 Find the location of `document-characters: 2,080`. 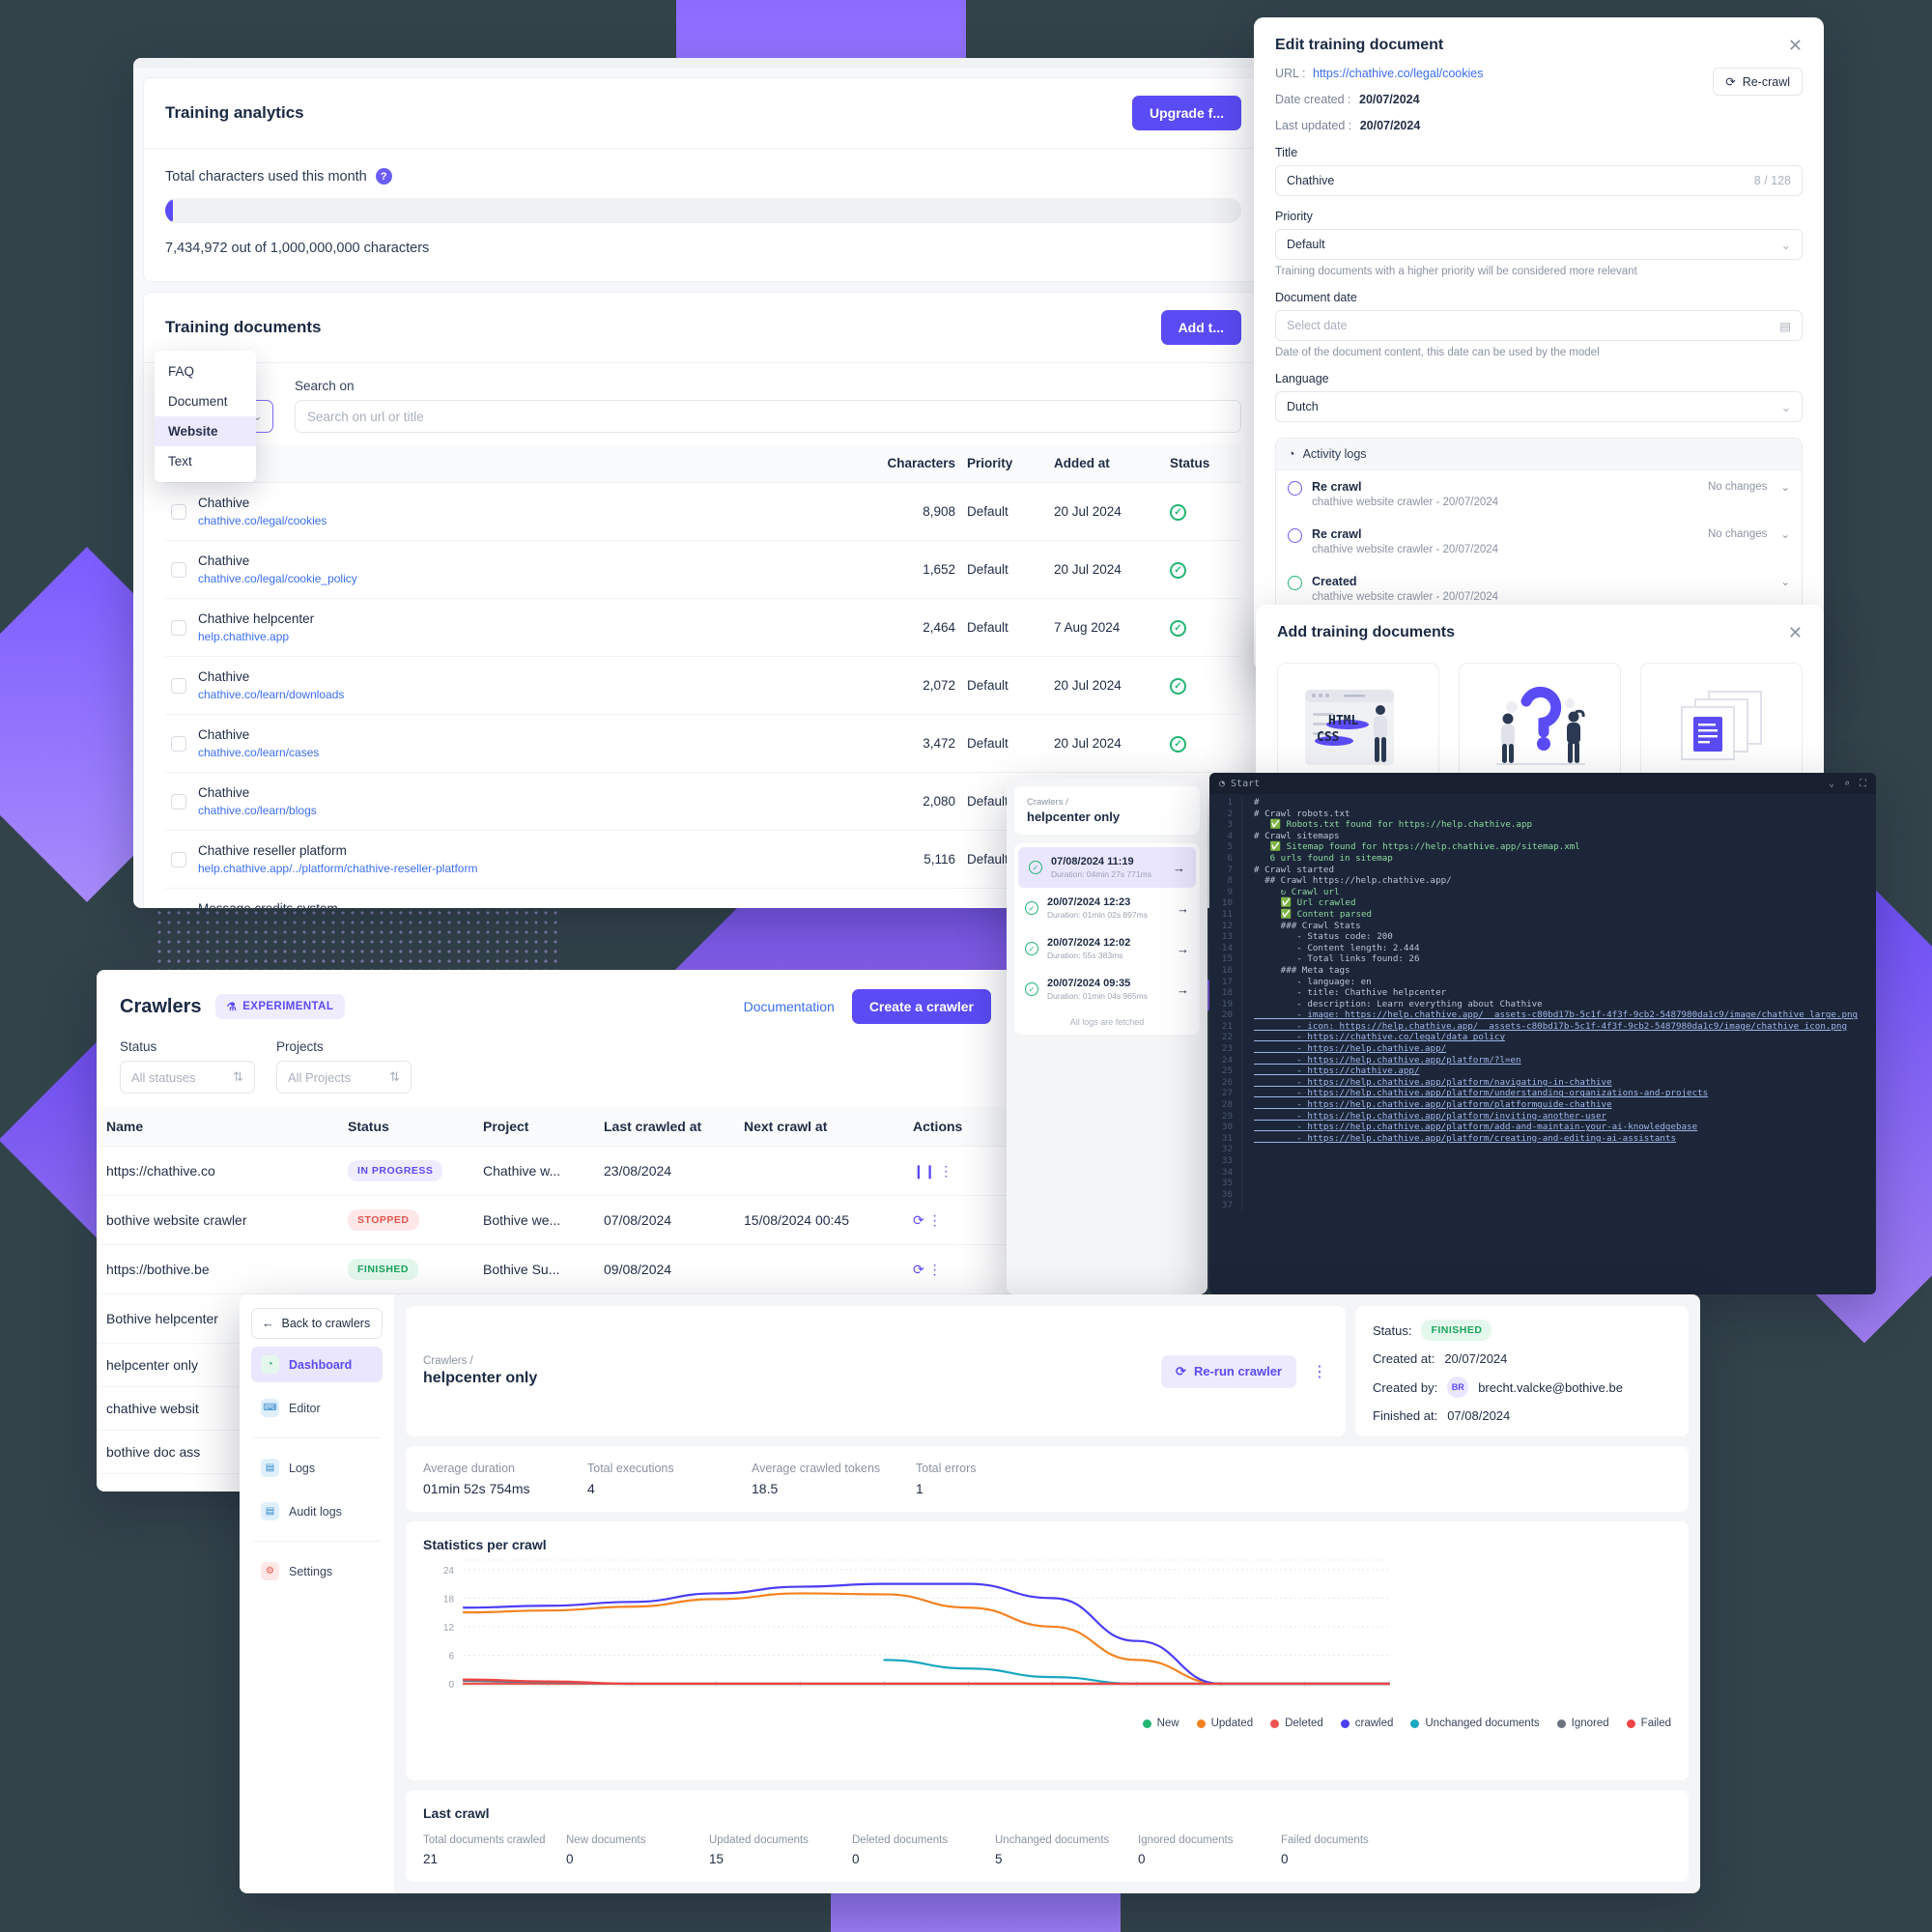

document-characters: 2,080 is located at coordinates (917, 801).